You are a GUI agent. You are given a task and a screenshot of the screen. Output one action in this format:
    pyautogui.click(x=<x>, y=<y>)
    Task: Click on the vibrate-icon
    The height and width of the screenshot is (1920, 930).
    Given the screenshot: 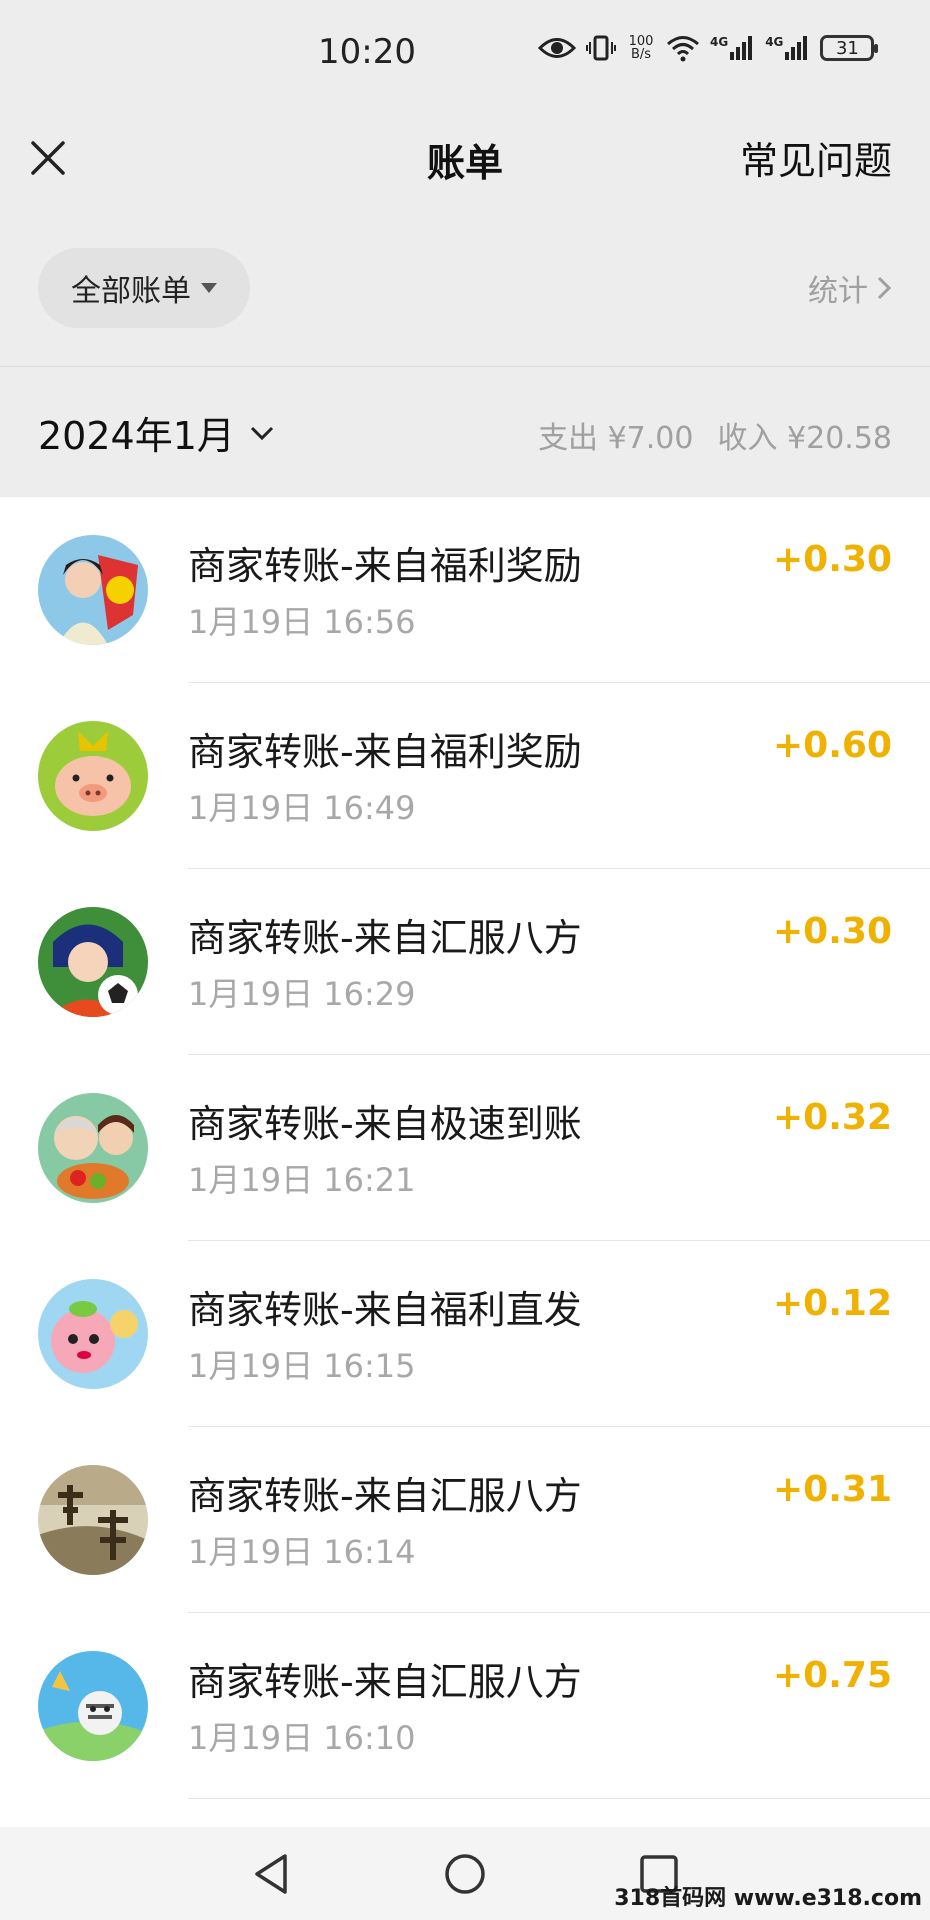 What is the action you would take?
    pyautogui.click(x=601, y=48)
    